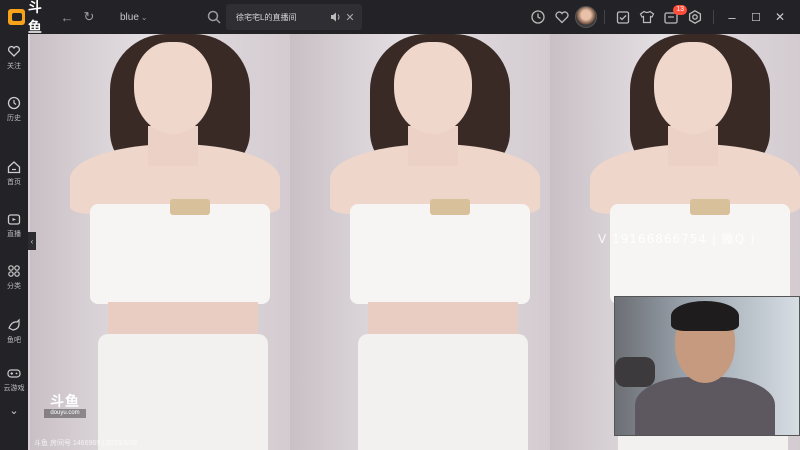  I want to click on sidebar-item-home: 首页, so click(14, 177).